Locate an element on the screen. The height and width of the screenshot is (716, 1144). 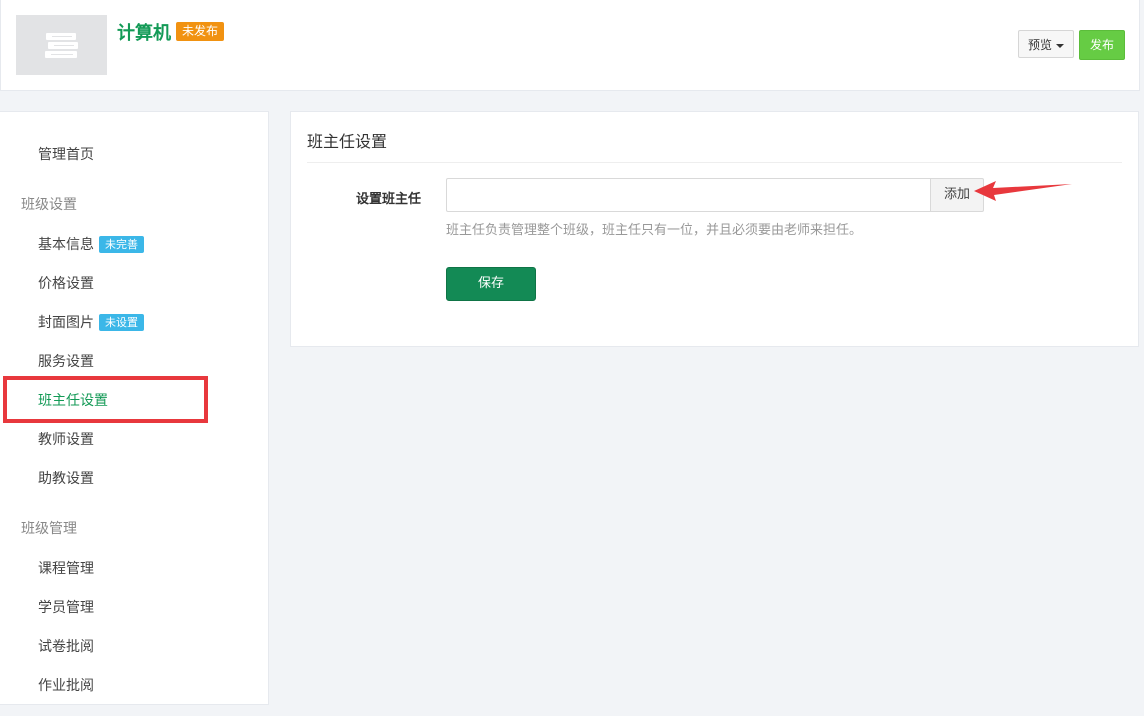
course-cover-image is located at coordinates (61, 45).